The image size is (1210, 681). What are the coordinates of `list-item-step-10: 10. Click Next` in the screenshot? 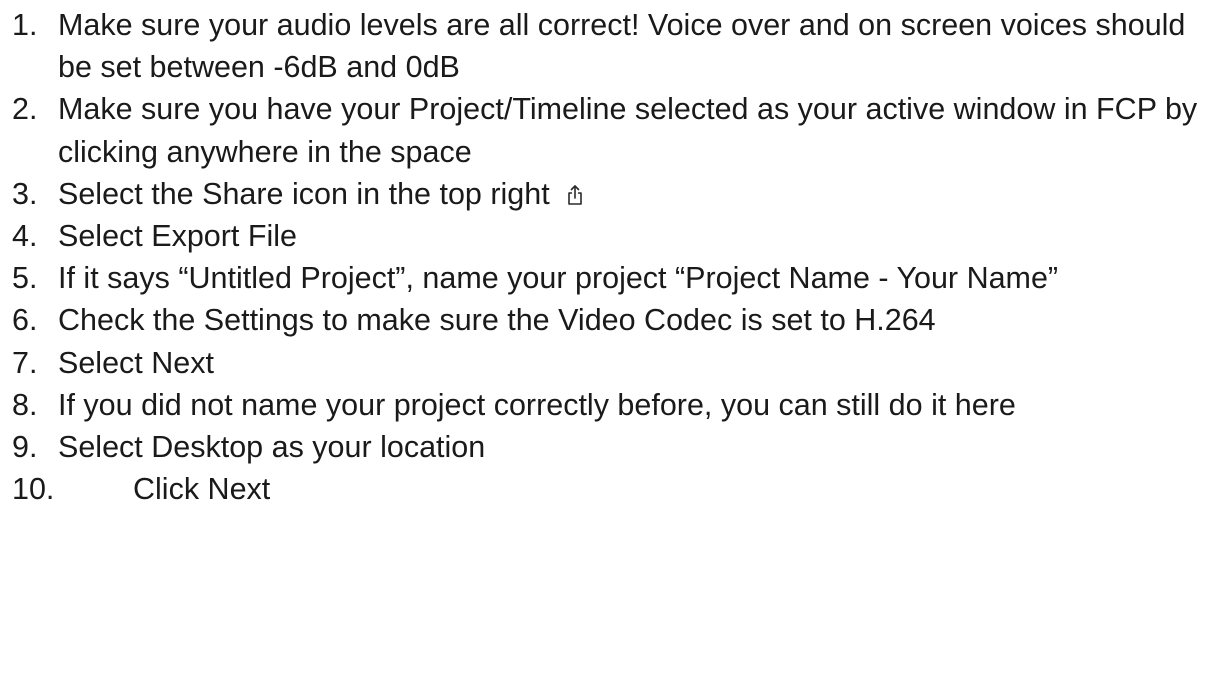 It's located at (605, 489).